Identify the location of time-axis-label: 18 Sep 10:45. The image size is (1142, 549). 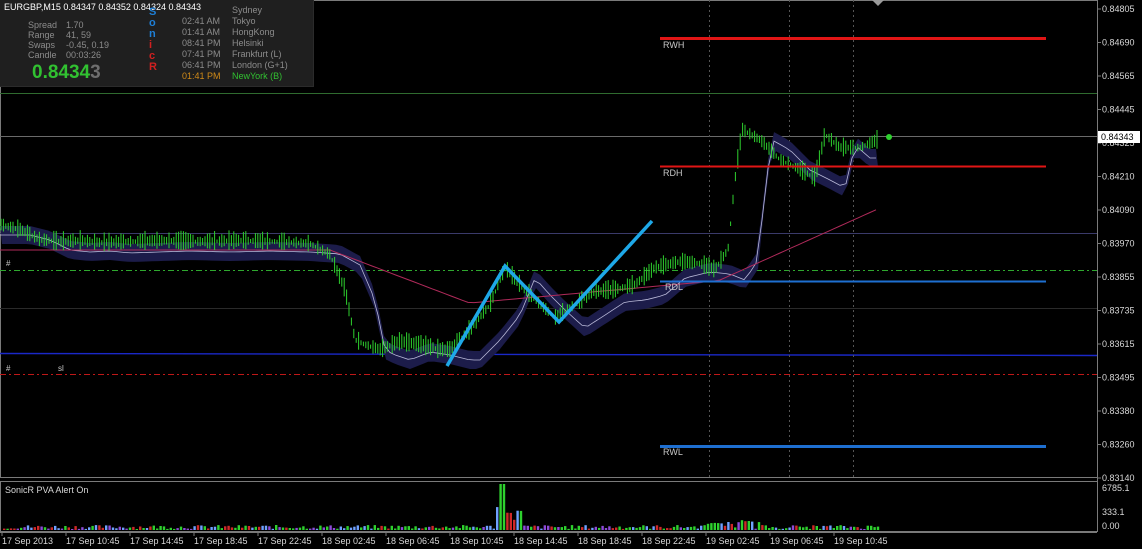
(477, 541).